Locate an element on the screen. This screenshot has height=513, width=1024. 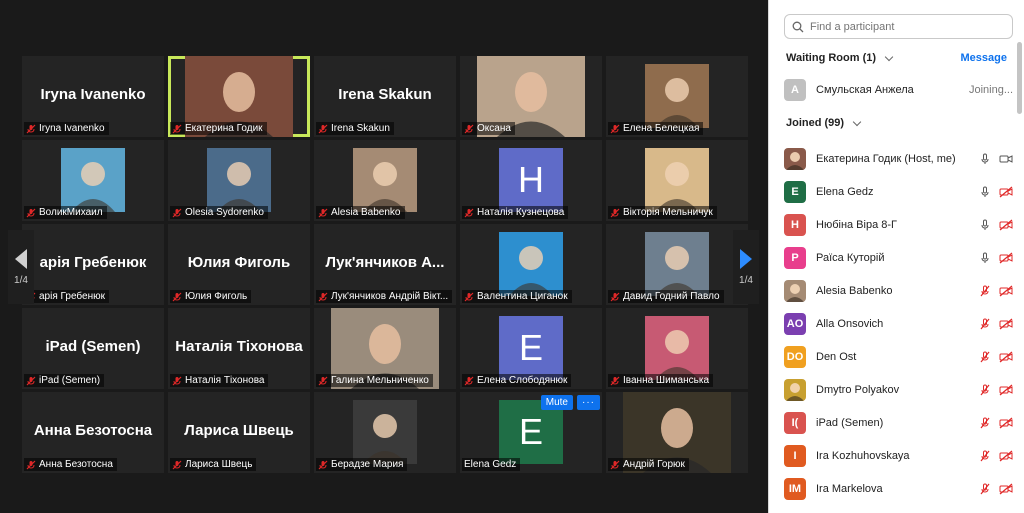
video-tile: Валентина Циганок is located at coordinates (531, 264).